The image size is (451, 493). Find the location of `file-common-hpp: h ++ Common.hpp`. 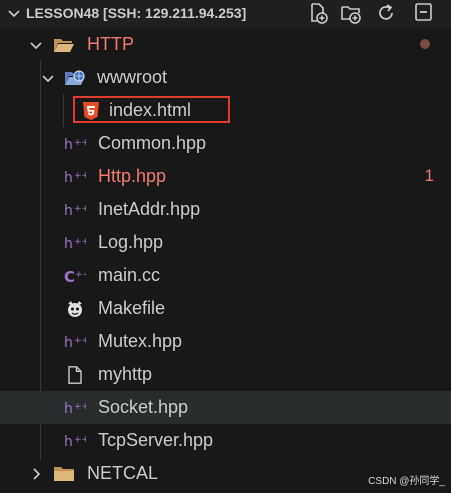

file-common-hpp: h ++ Common.hpp is located at coordinates (225, 143).